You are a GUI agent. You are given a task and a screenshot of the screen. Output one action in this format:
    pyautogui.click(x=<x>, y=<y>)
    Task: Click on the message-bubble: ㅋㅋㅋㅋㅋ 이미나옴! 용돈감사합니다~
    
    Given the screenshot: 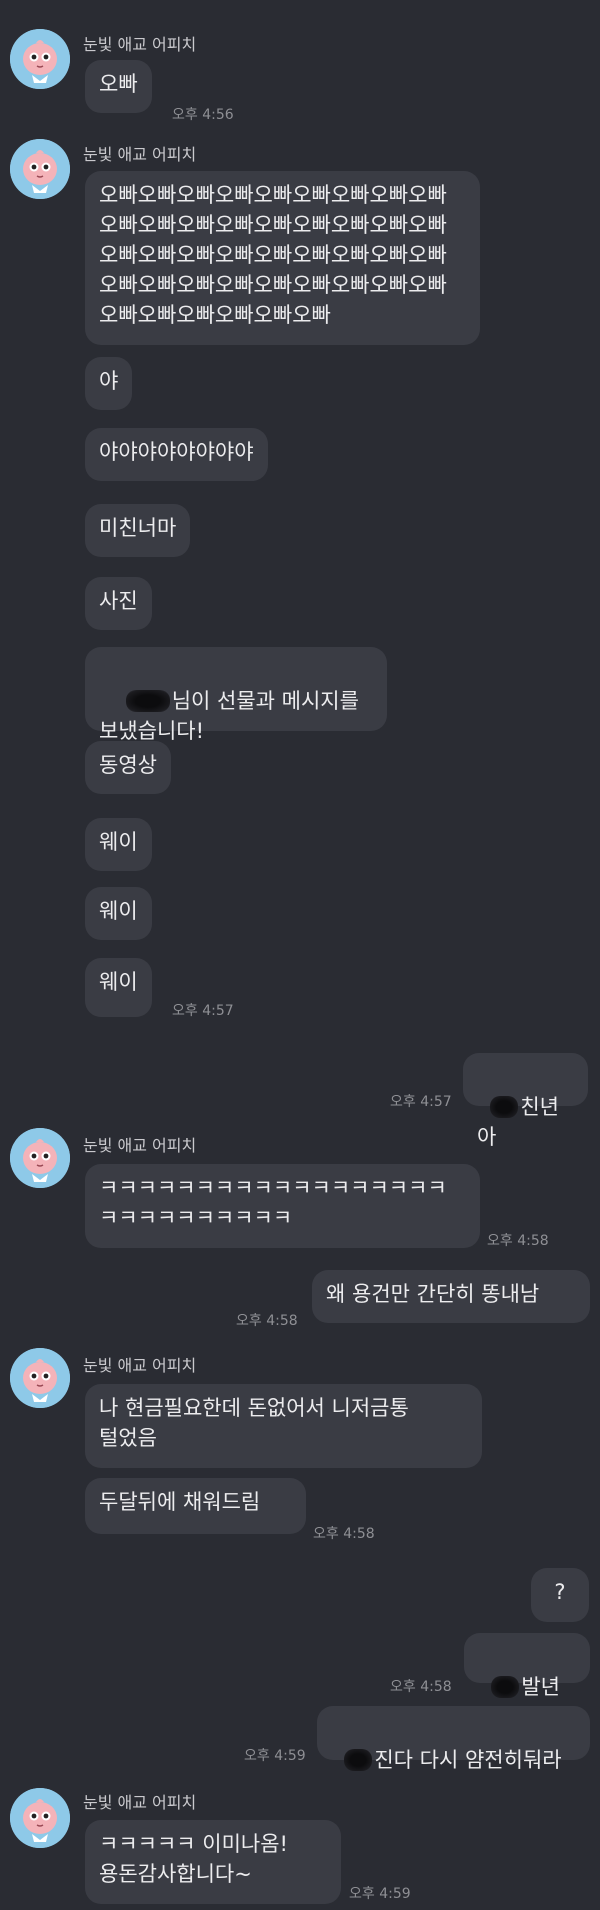 What is the action you would take?
    pyautogui.click(x=213, y=1862)
    